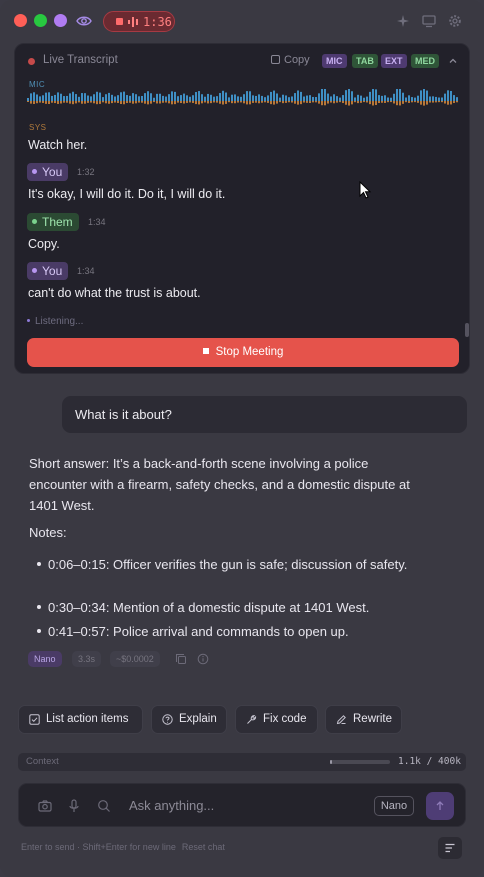  What do you see at coordinates (48, 271) in the screenshot?
I see `speaker-badge-you: You` at bounding box center [48, 271].